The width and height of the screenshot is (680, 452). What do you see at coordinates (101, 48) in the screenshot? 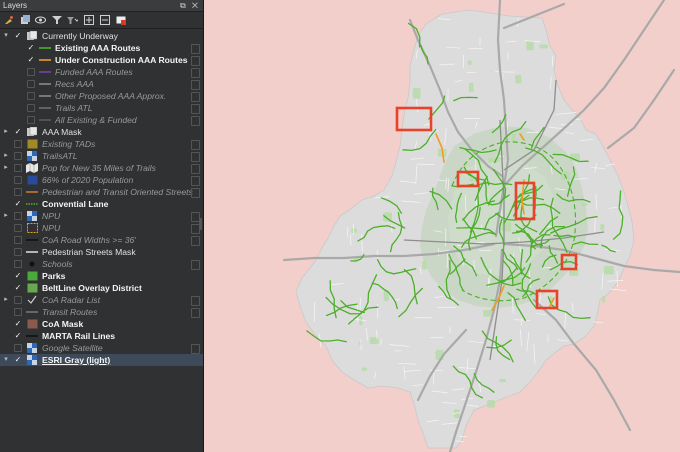
I see `layer-row: ✓ Existing AAA Routes` at bounding box center [101, 48].